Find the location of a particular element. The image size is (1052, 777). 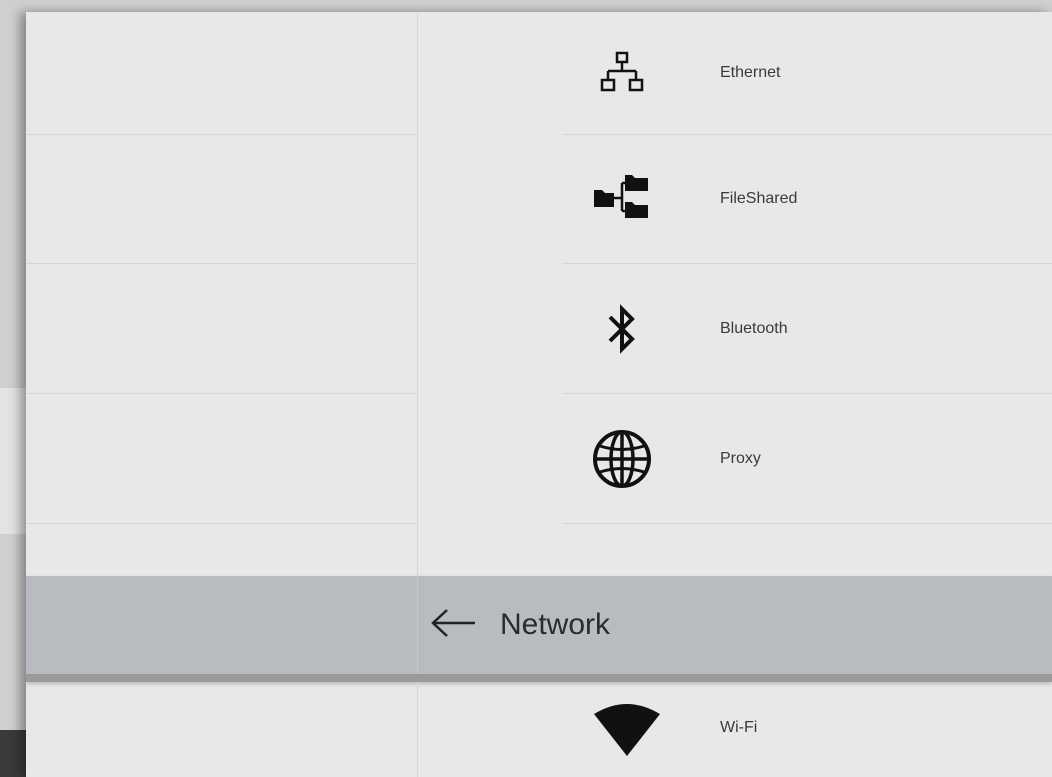

menu-item-label: Bluetooth is located at coordinates (754, 328).